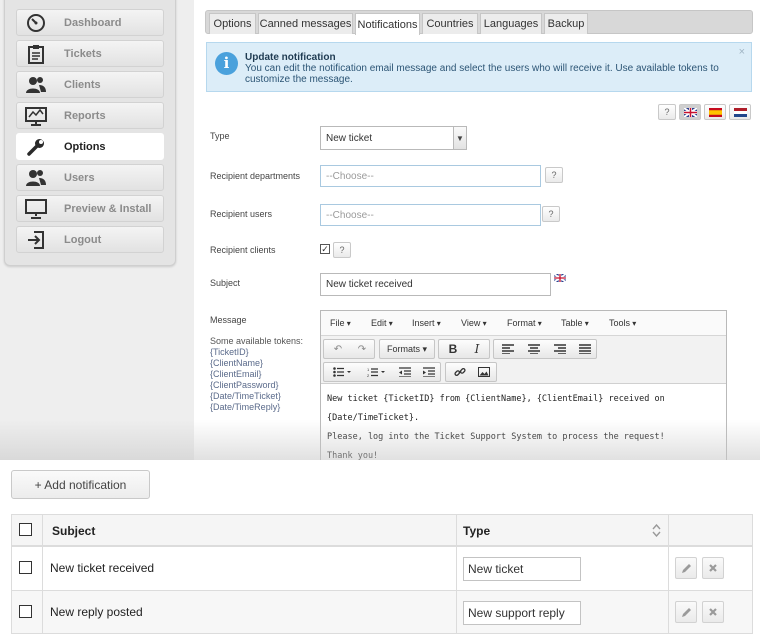 The height and width of the screenshot is (640, 760). I want to click on pencil-icon, so click(686, 568).